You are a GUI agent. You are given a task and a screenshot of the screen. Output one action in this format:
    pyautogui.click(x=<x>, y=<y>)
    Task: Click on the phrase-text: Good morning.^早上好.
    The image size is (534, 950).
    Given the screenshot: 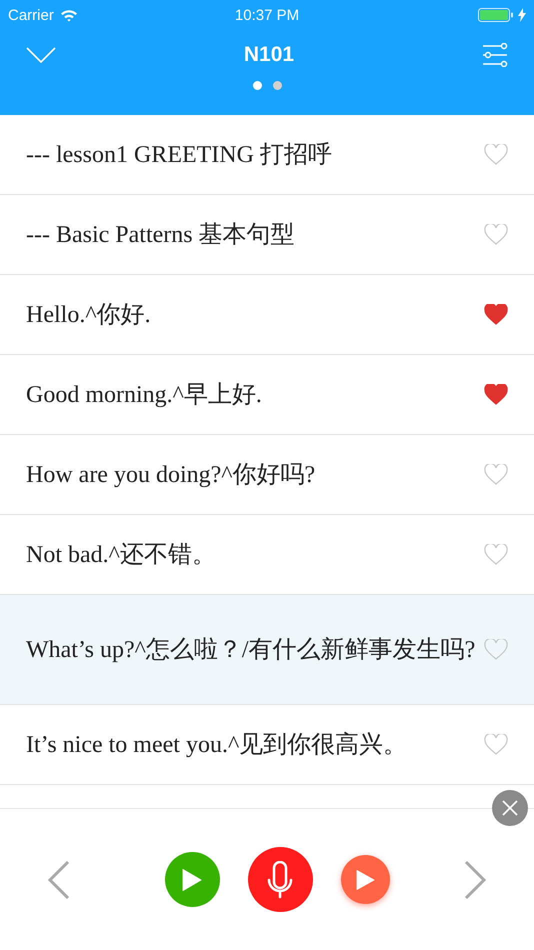 What is the action you would take?
    pyautogui.click(x=144, y=395)
    